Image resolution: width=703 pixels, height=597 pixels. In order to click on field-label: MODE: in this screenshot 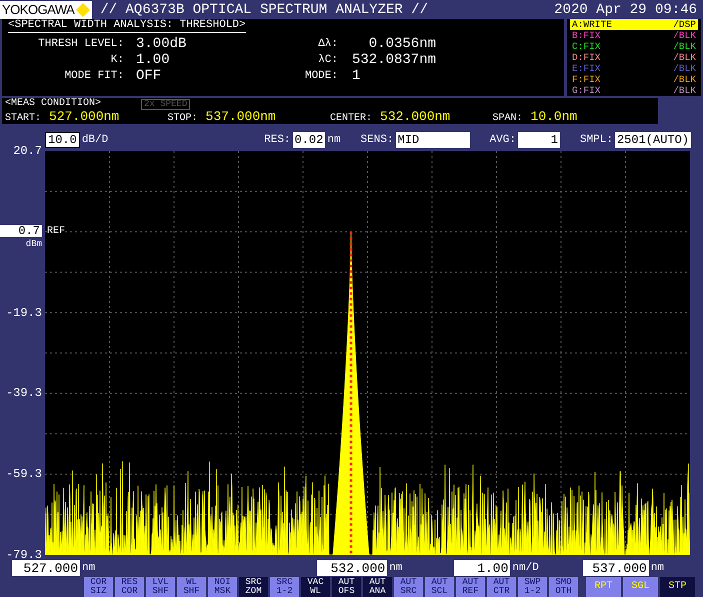, I will do `click(321, 76)`.